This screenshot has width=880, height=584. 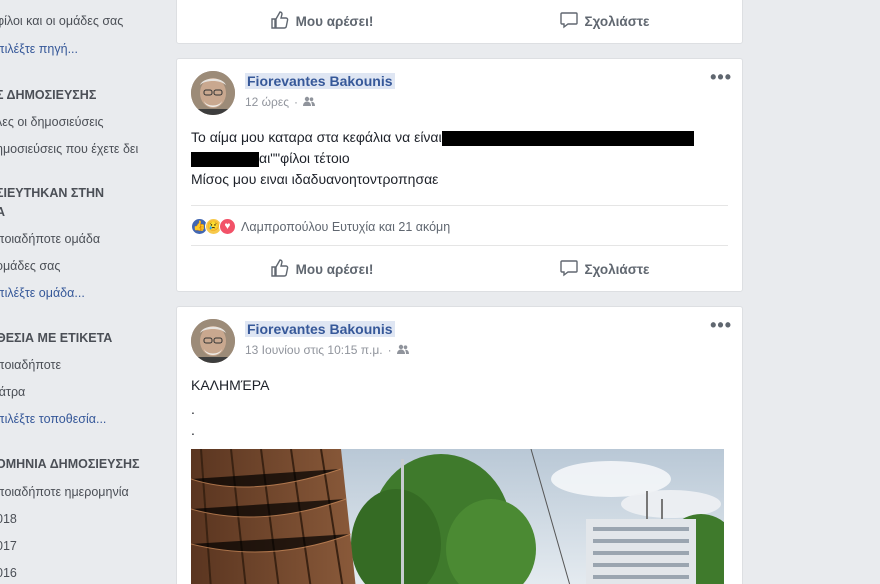 I want to click on sidebar-item-any-group: ποιαδήποτε ομάδα, so click(x=50, y=239).